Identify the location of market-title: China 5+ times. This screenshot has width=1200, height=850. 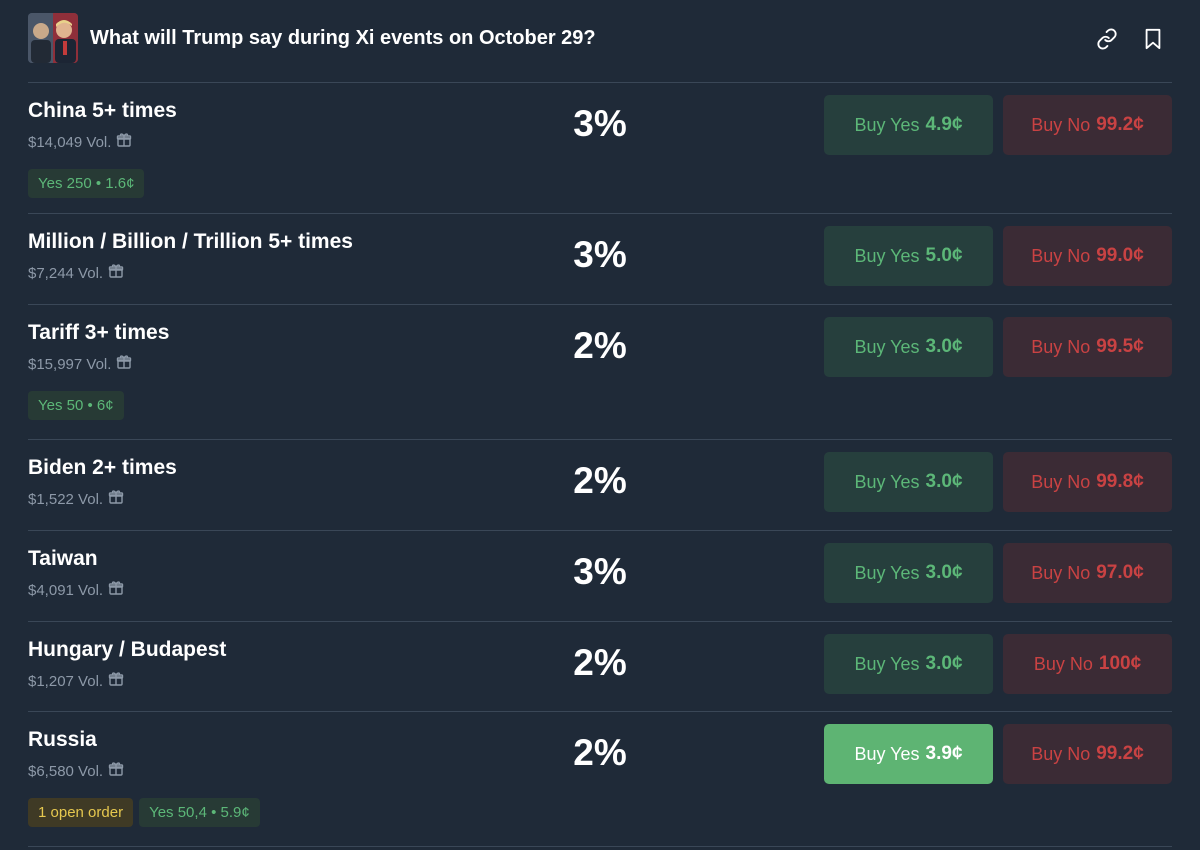
(102, 111).